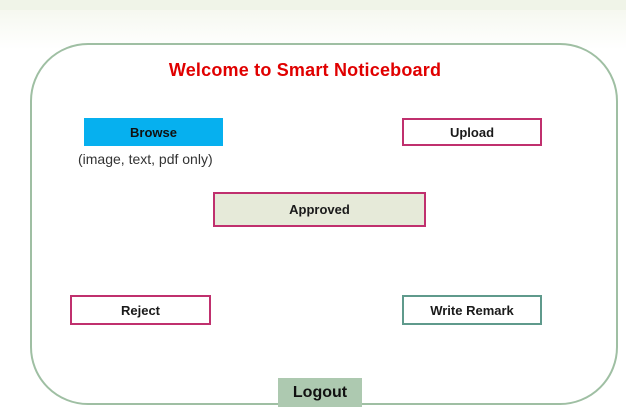 The height and width of the screenshot is (414, 626). I want to click on upload-button: Upload, so click(472, 132).